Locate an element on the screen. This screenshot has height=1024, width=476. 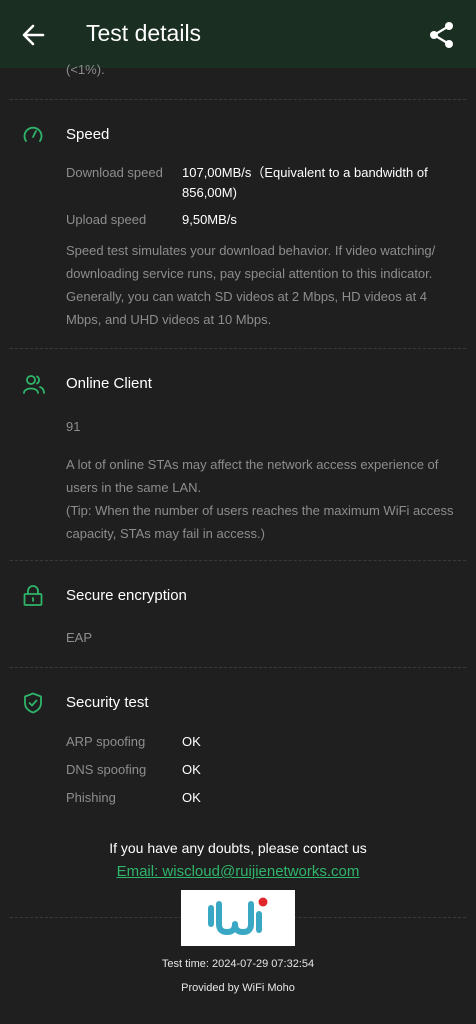
encryption-section-title: Secure encryption is located at coordinates (126, 595).